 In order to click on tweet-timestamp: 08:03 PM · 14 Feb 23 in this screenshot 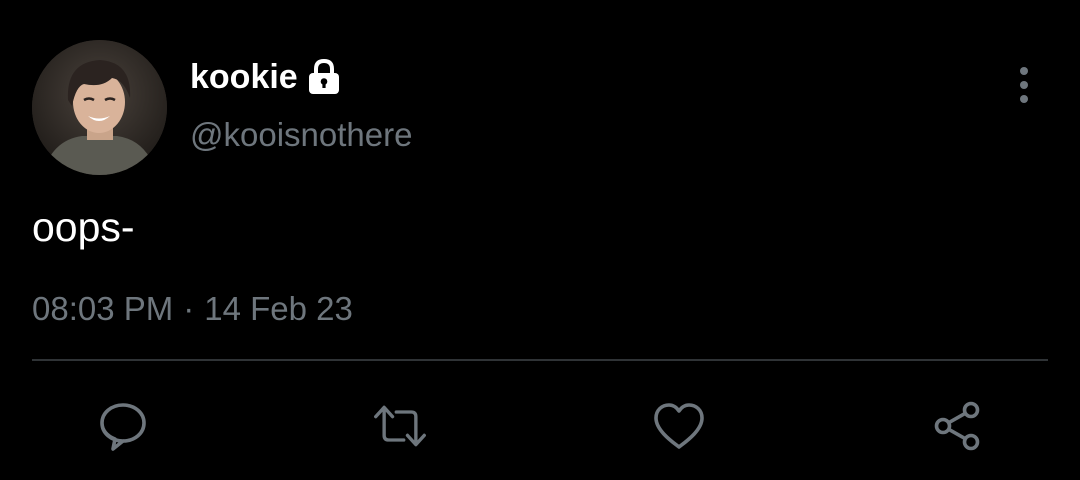, I will do `click(192, 309)`.